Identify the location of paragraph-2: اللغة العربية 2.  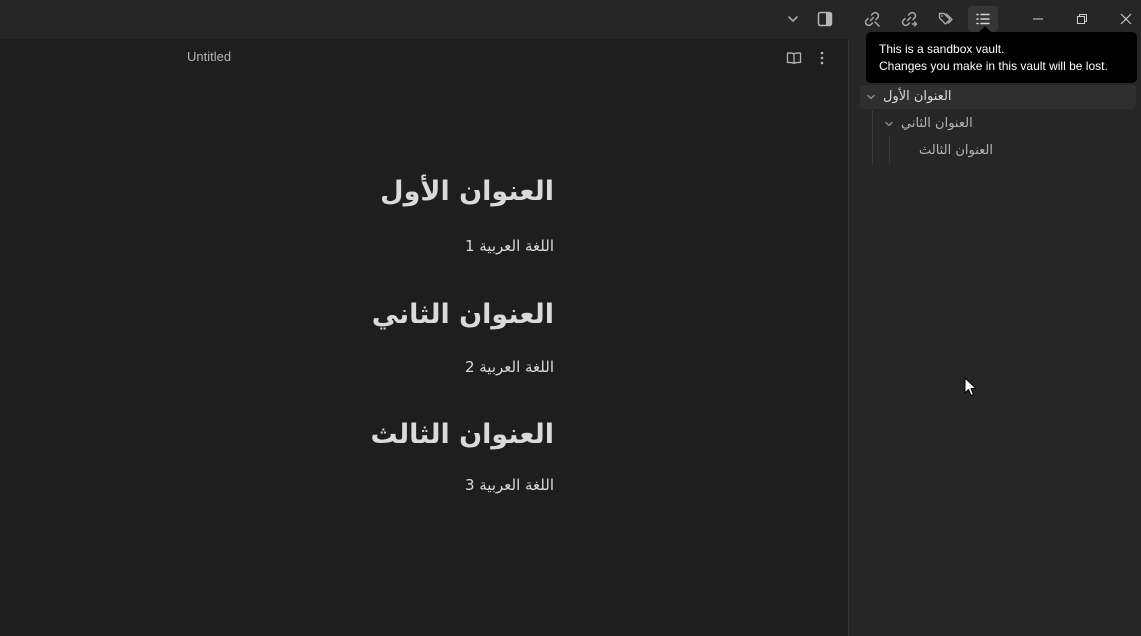
(509, 367).